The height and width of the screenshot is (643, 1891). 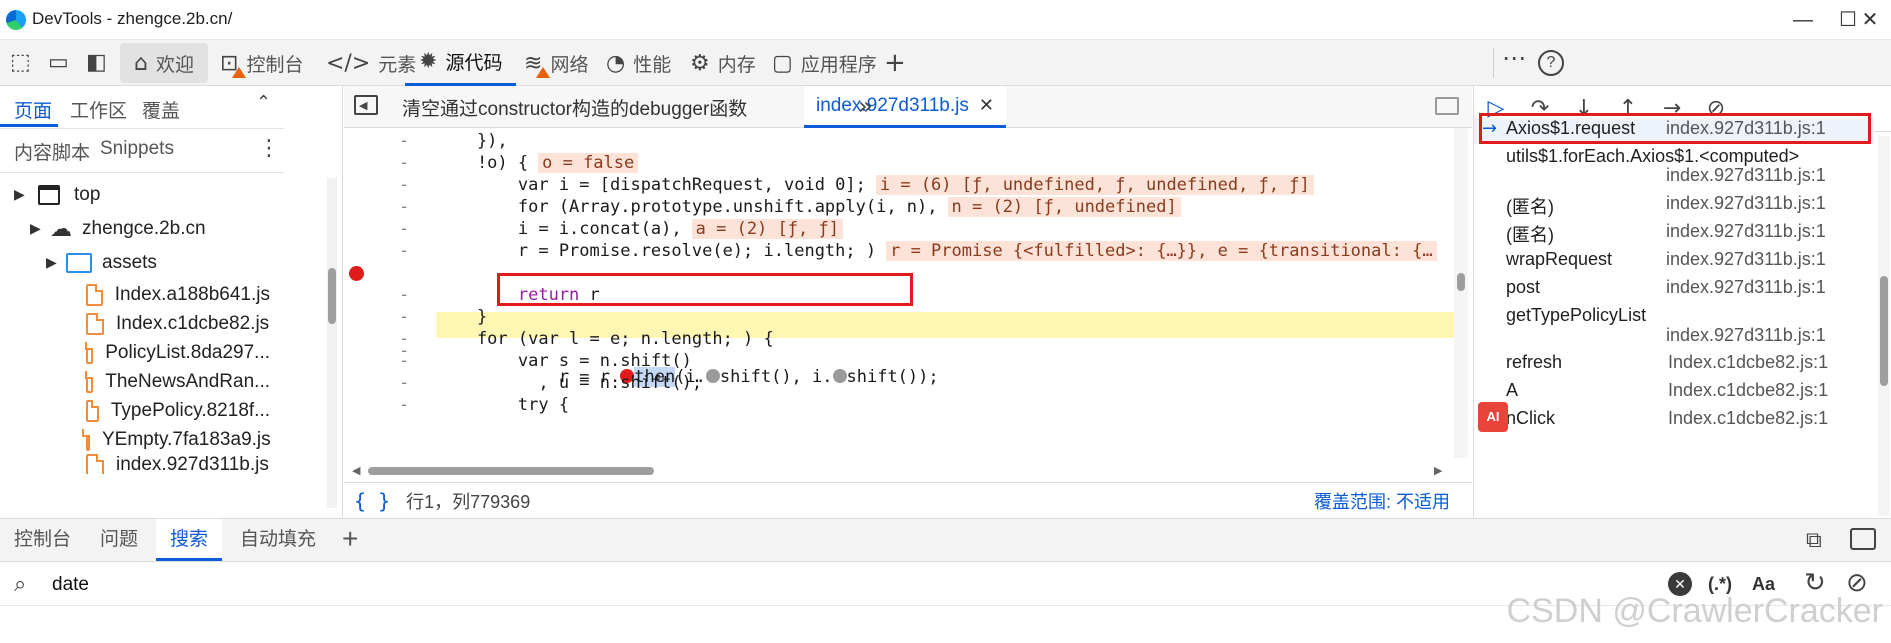 What do you see at coordinates (656, 251) in the screenshot?
I see `code-text: r = Promise.resolve(e); i.length; )` at bounding box center [656, 251].